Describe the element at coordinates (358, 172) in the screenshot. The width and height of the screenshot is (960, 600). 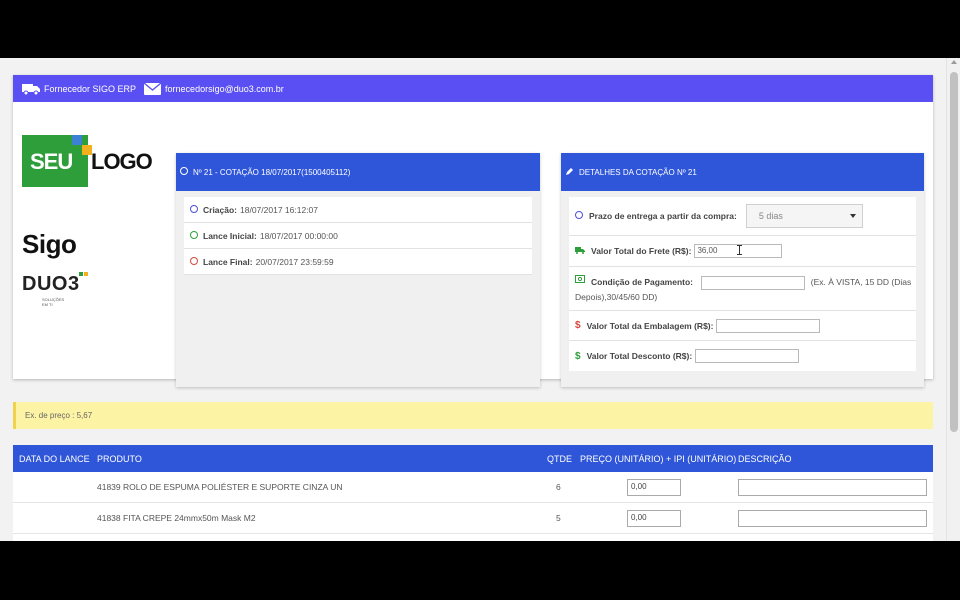
I see `quote-panel-header: Nº 21 - COTAÇÃO 18/07/2017(1500405112)` at that location.